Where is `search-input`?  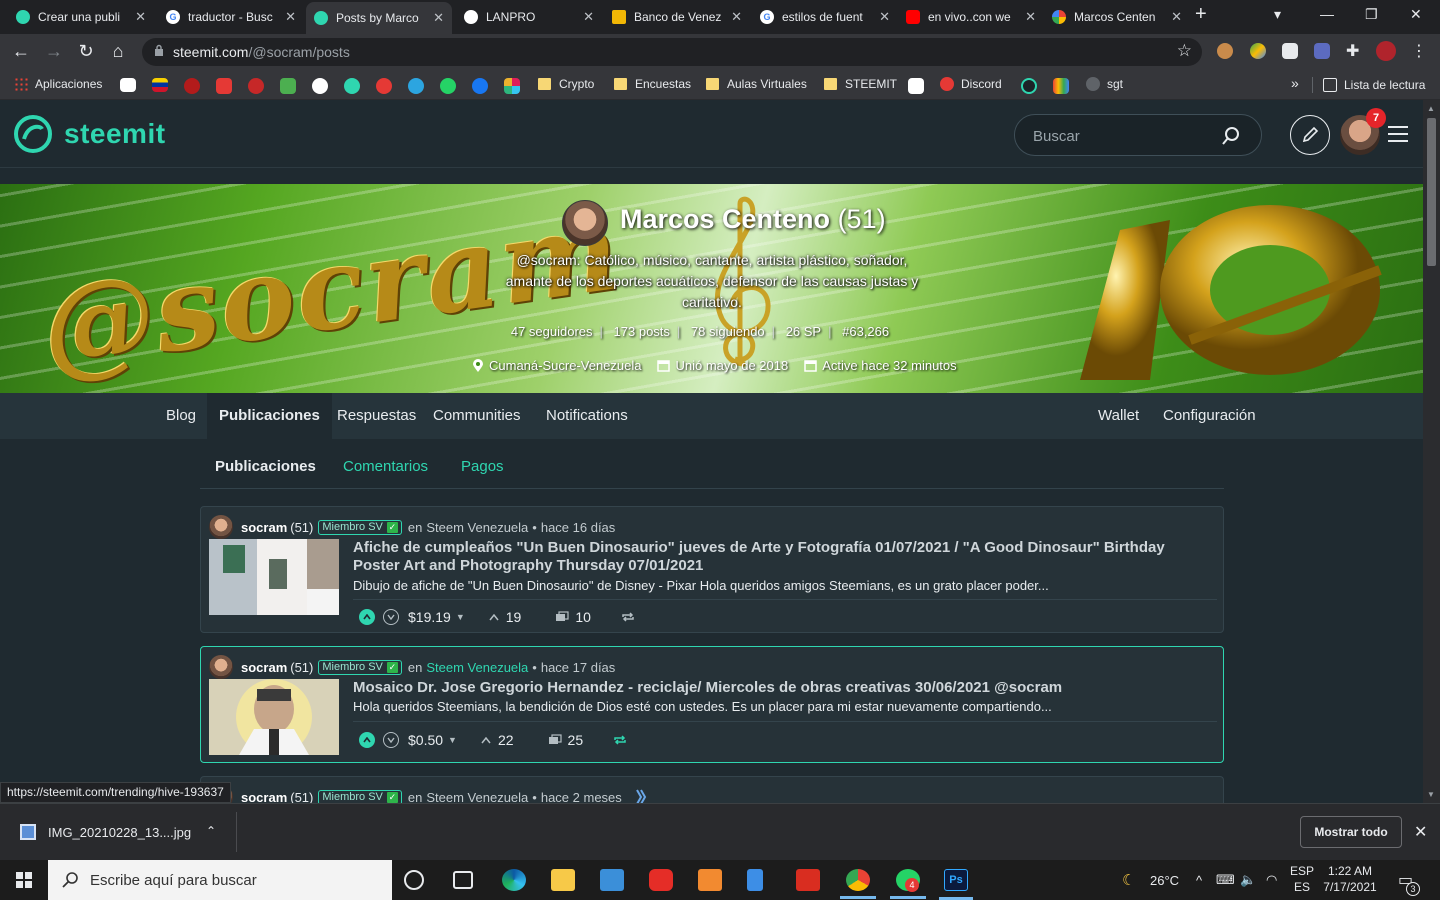
search-input is located at coordinates (1128, 136).